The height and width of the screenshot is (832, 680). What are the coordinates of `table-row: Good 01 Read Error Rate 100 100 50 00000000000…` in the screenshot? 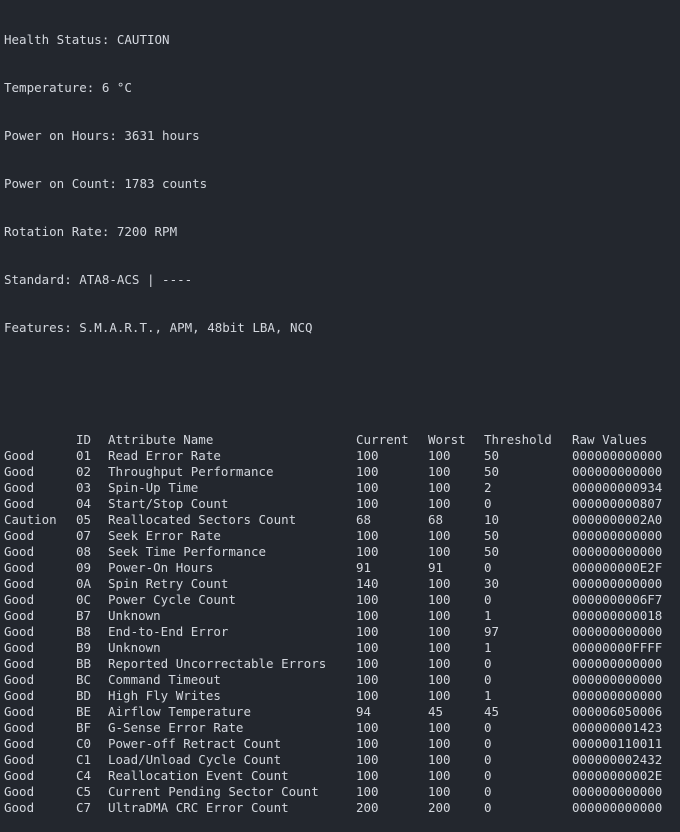 It's located at (336, 456).